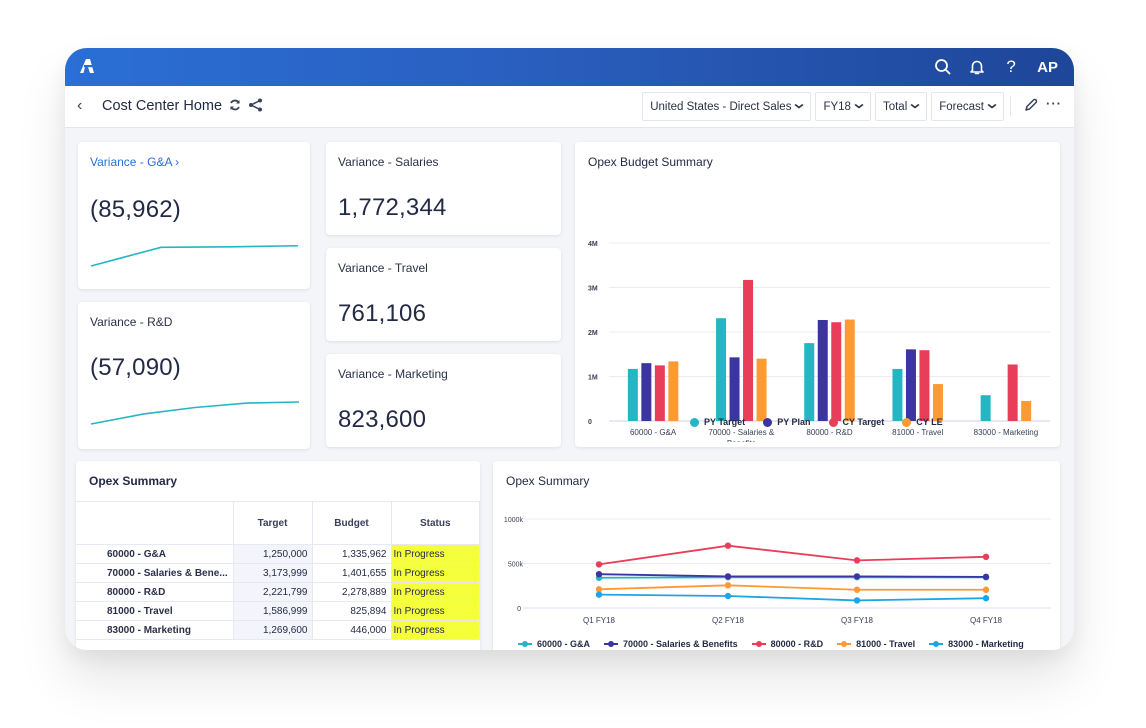 The width and height of the screenshot is (1146, 728). I want to click on user-avatar: AP, so click(1047, 67).